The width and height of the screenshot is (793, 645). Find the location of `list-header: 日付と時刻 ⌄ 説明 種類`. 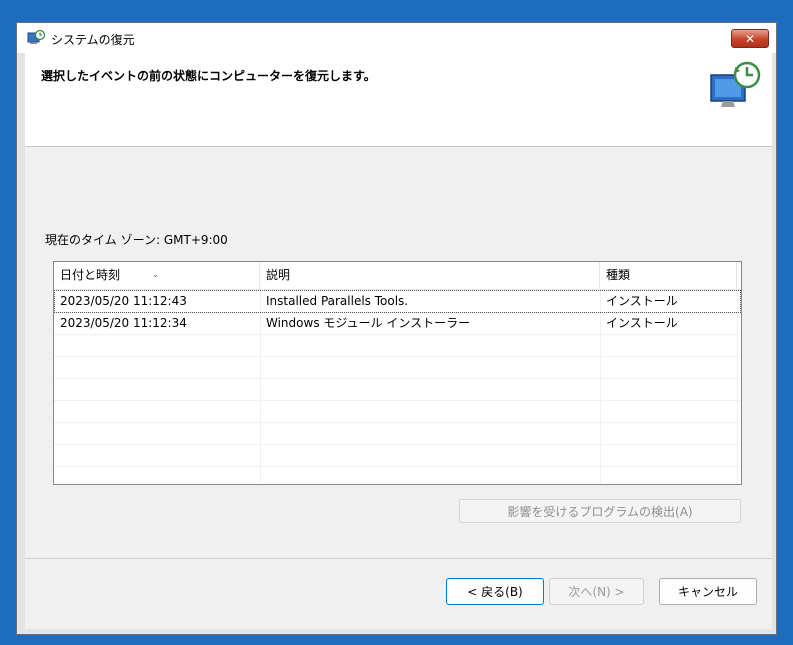

list-header: 日付と時刻 ⌄ 説明 種類 is located at coordinates (397, 276).